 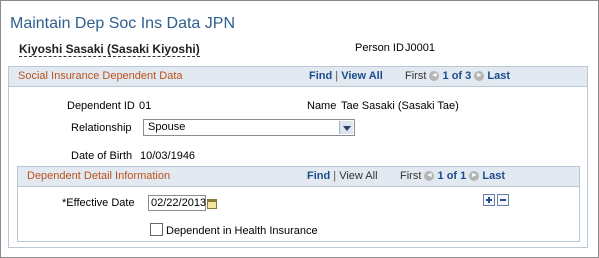 I want to click on relationship-label: Relationship, so click(x=101, y=128).